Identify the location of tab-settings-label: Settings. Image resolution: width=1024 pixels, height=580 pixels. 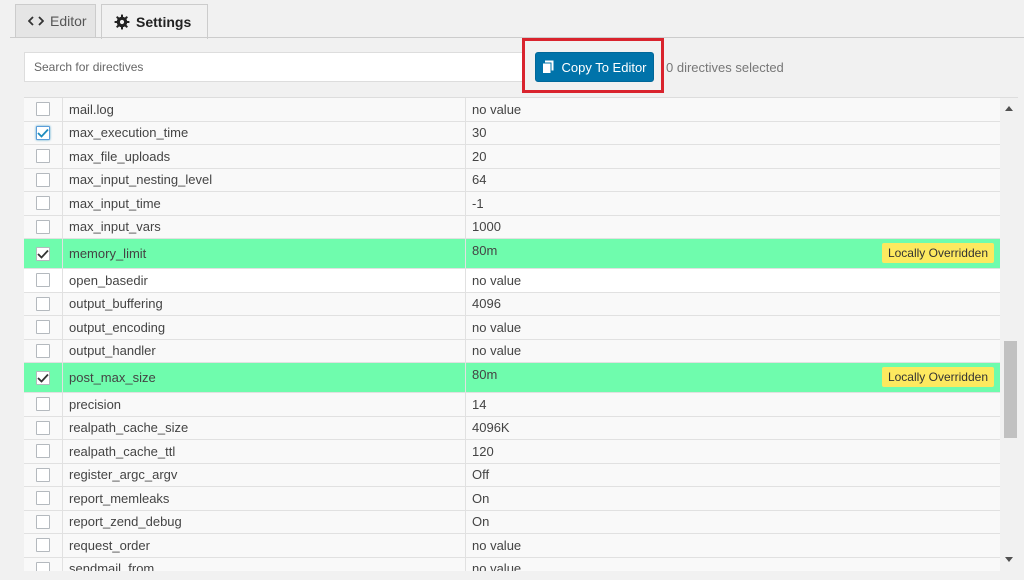
(164, 22).